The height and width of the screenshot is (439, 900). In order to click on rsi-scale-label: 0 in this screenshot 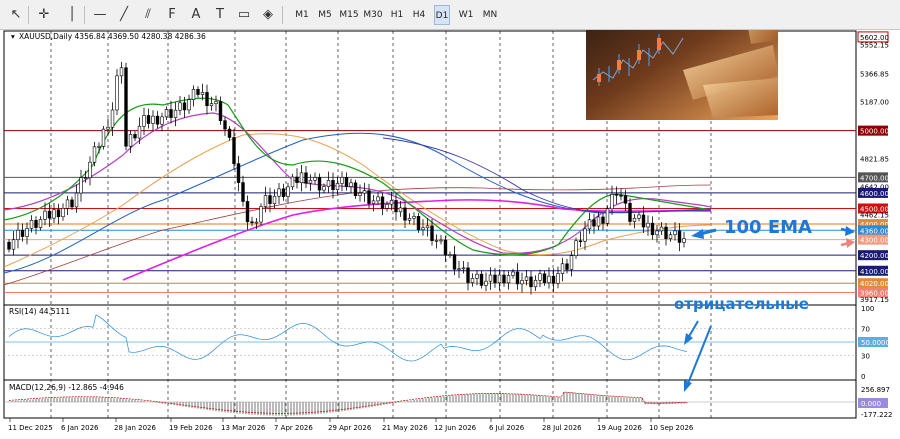, I will do `click(863, 377)`.